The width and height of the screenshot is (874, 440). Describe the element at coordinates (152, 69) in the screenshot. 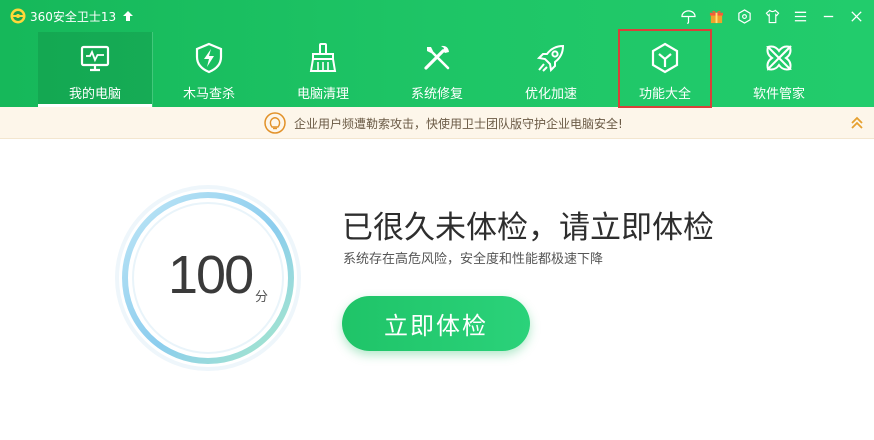

I see `nav-divider` at that location.